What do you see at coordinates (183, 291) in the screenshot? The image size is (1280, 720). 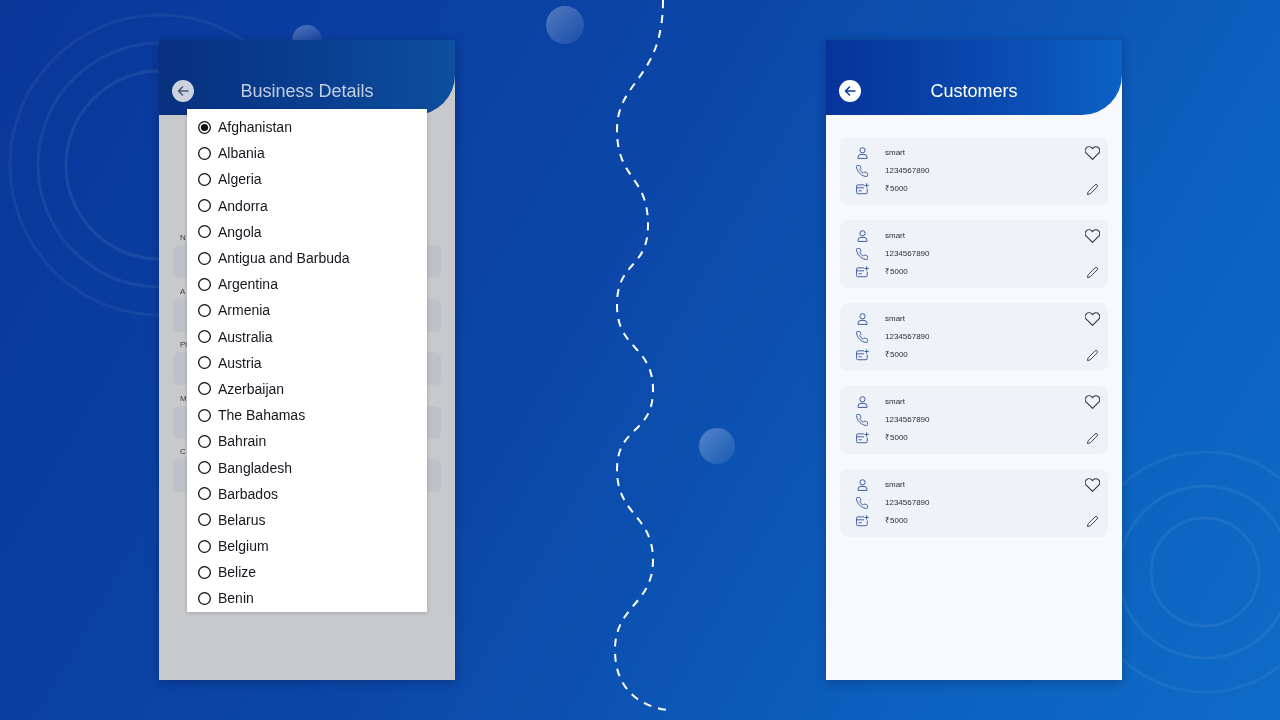 I see `form-label: A` at bounding box center [183, 291].